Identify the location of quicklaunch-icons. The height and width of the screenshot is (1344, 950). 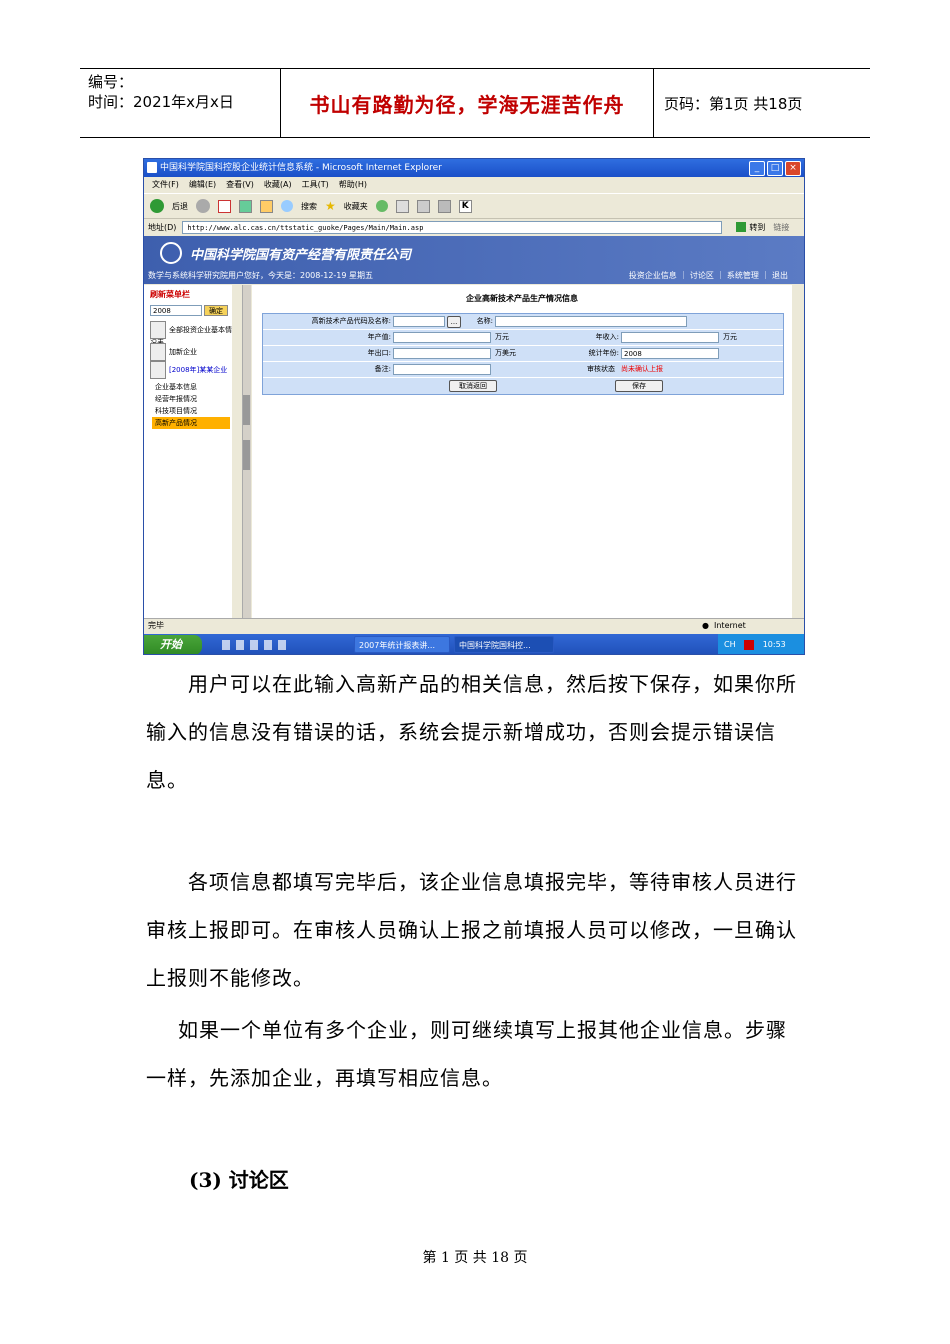
(257, 645).